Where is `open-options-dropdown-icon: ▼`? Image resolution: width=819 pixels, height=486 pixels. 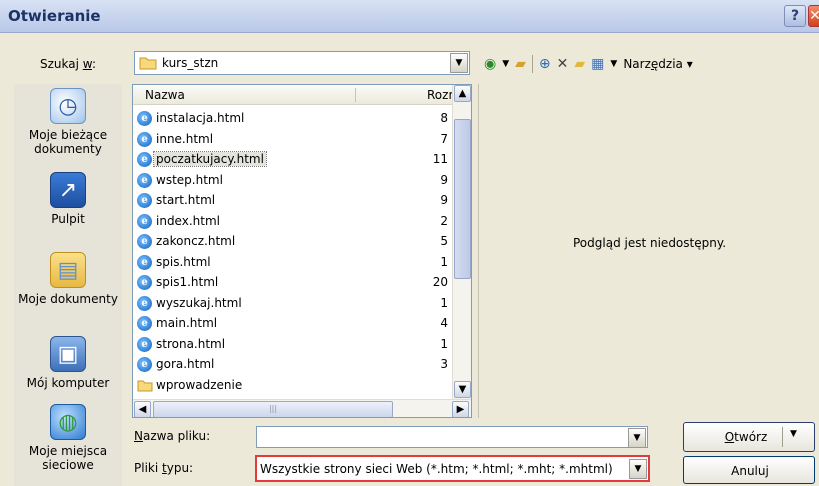
open-options-dropdown-icon: ▼ is located at coordinates (793, 434).